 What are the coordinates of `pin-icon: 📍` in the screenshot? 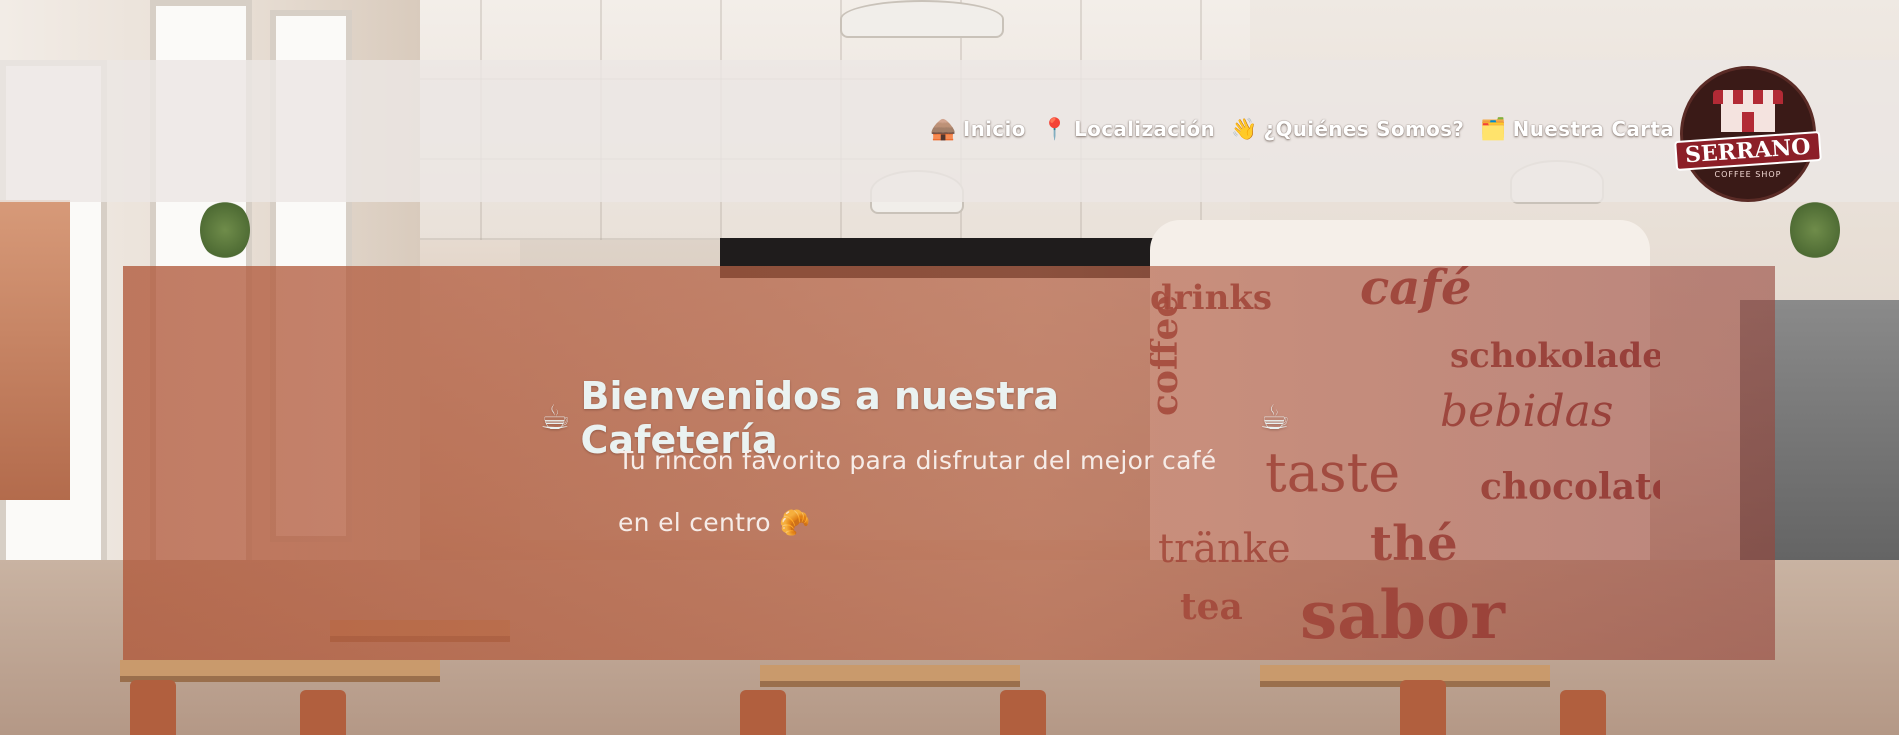 It's located at (1055, 128).